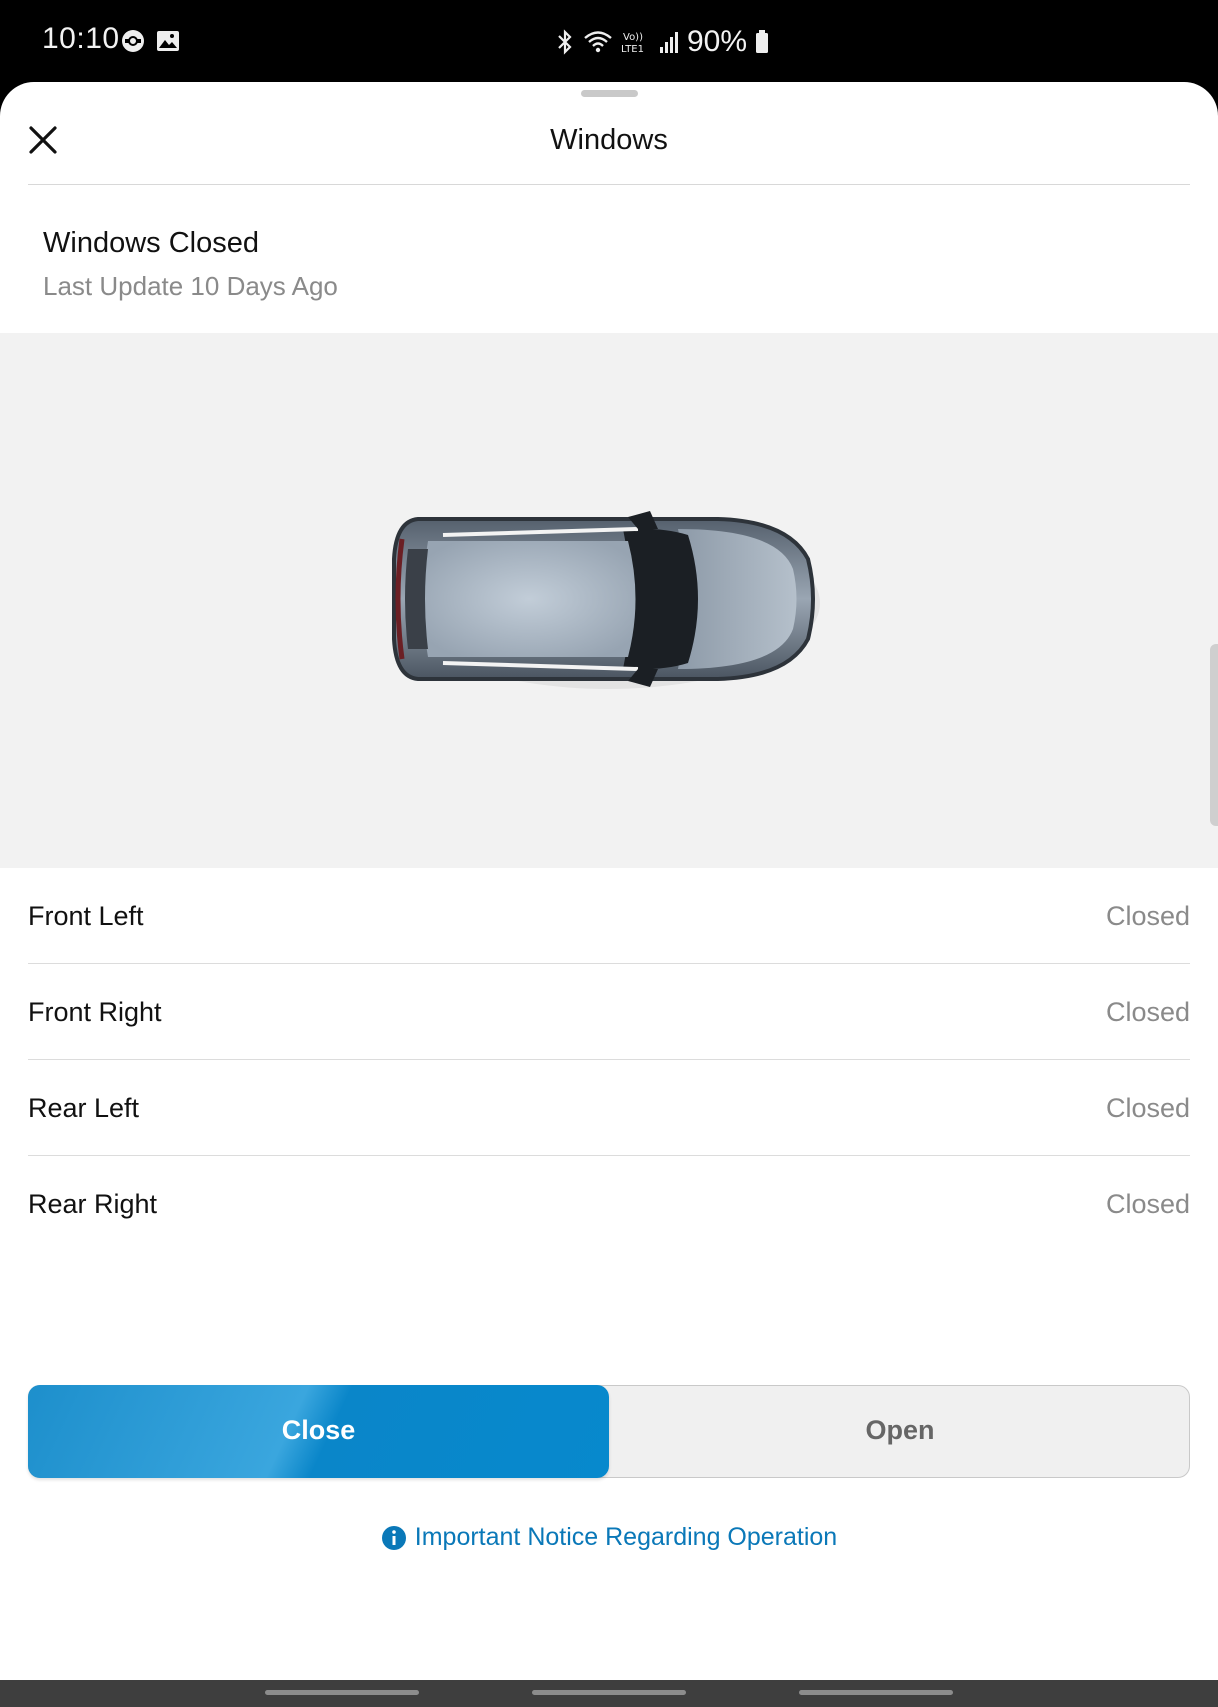  I want to click on bluetooth-icon, so click(565, 42).